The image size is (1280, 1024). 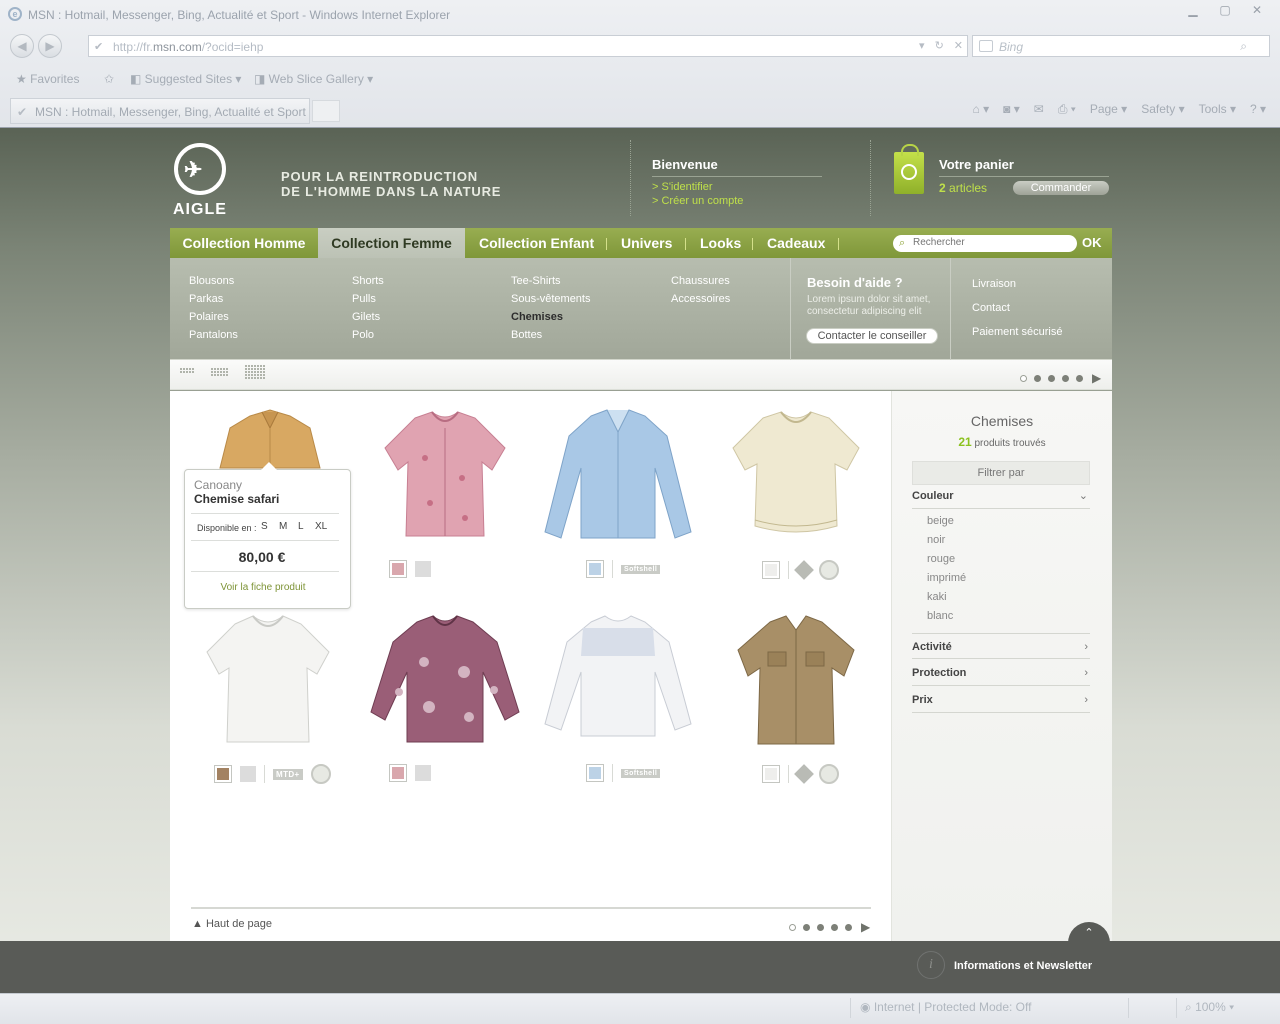 I want to click on forward-icon: ▶, so click(x=50, y=46).